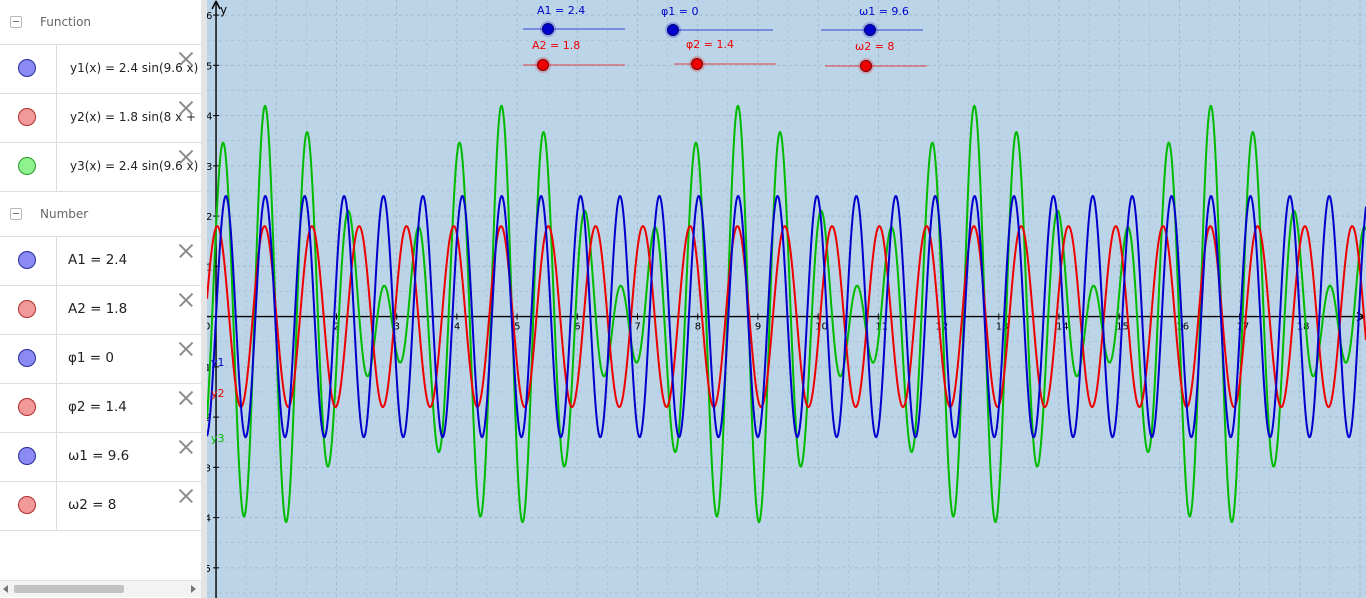 The width and height of the screenshot is (1366, 598). Describe the element at coordinates (209, 16) in the screenshot. I see `y-tick-label: 6` at that location.